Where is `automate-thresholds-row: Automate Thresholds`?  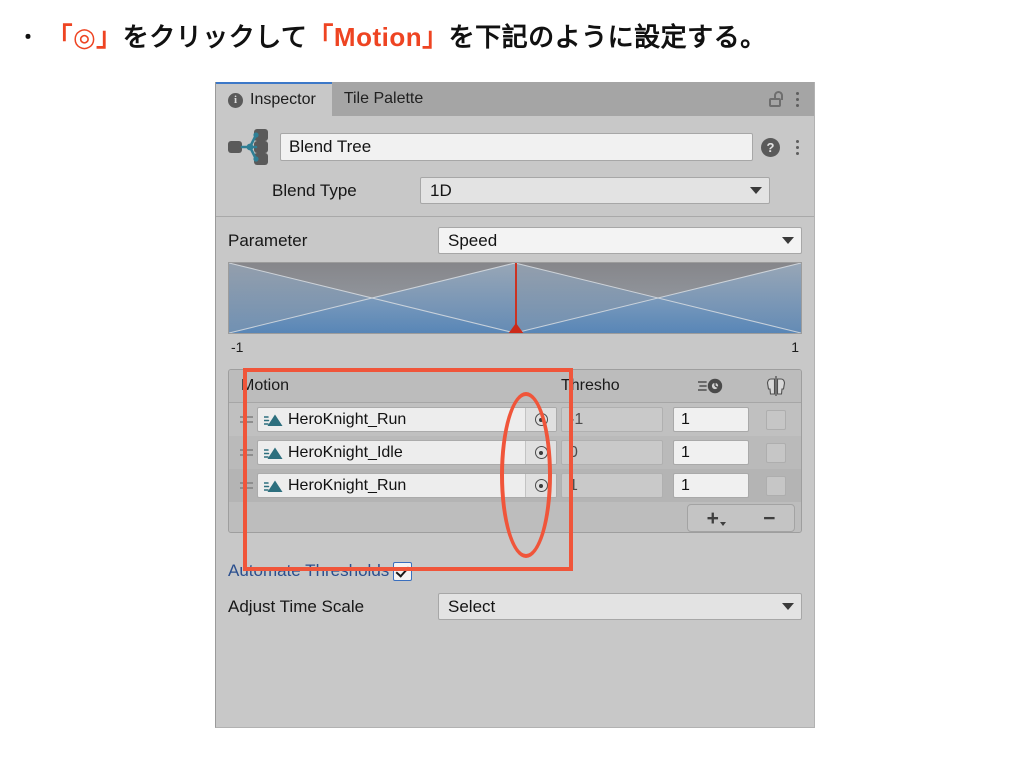
automate-thresholds-row: Automate Thresholds is located at coordinates (515, 571).